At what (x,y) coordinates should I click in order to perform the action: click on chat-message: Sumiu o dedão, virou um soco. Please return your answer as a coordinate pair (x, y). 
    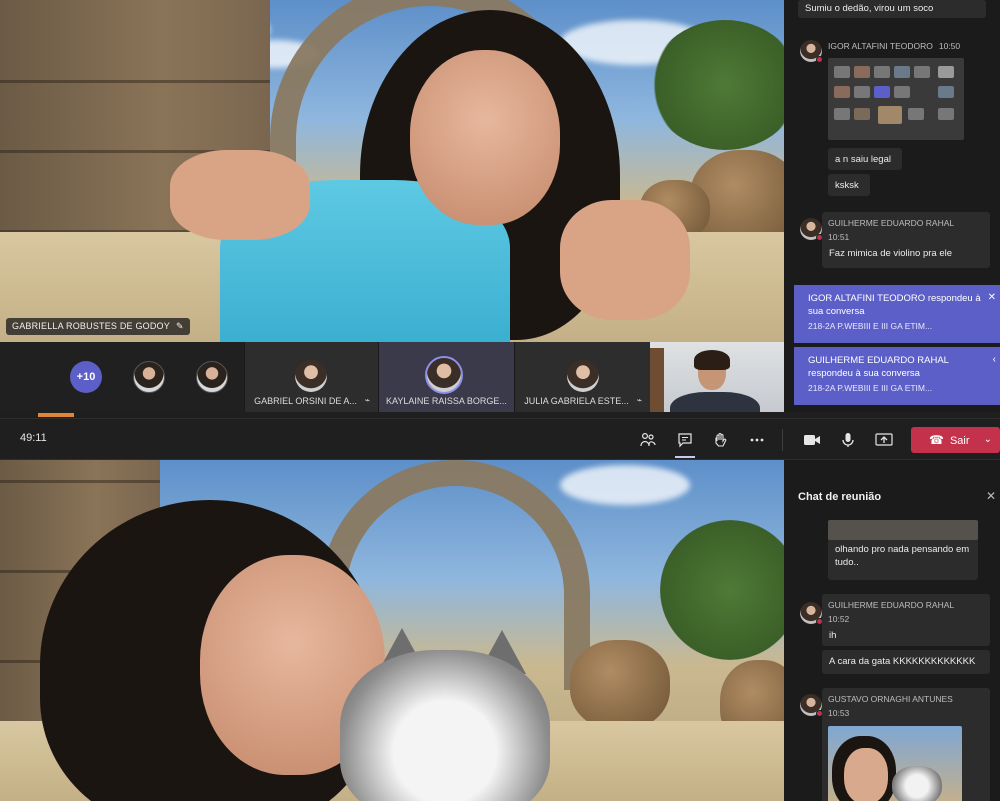
    Looking at the image, I should click on (892, 9).